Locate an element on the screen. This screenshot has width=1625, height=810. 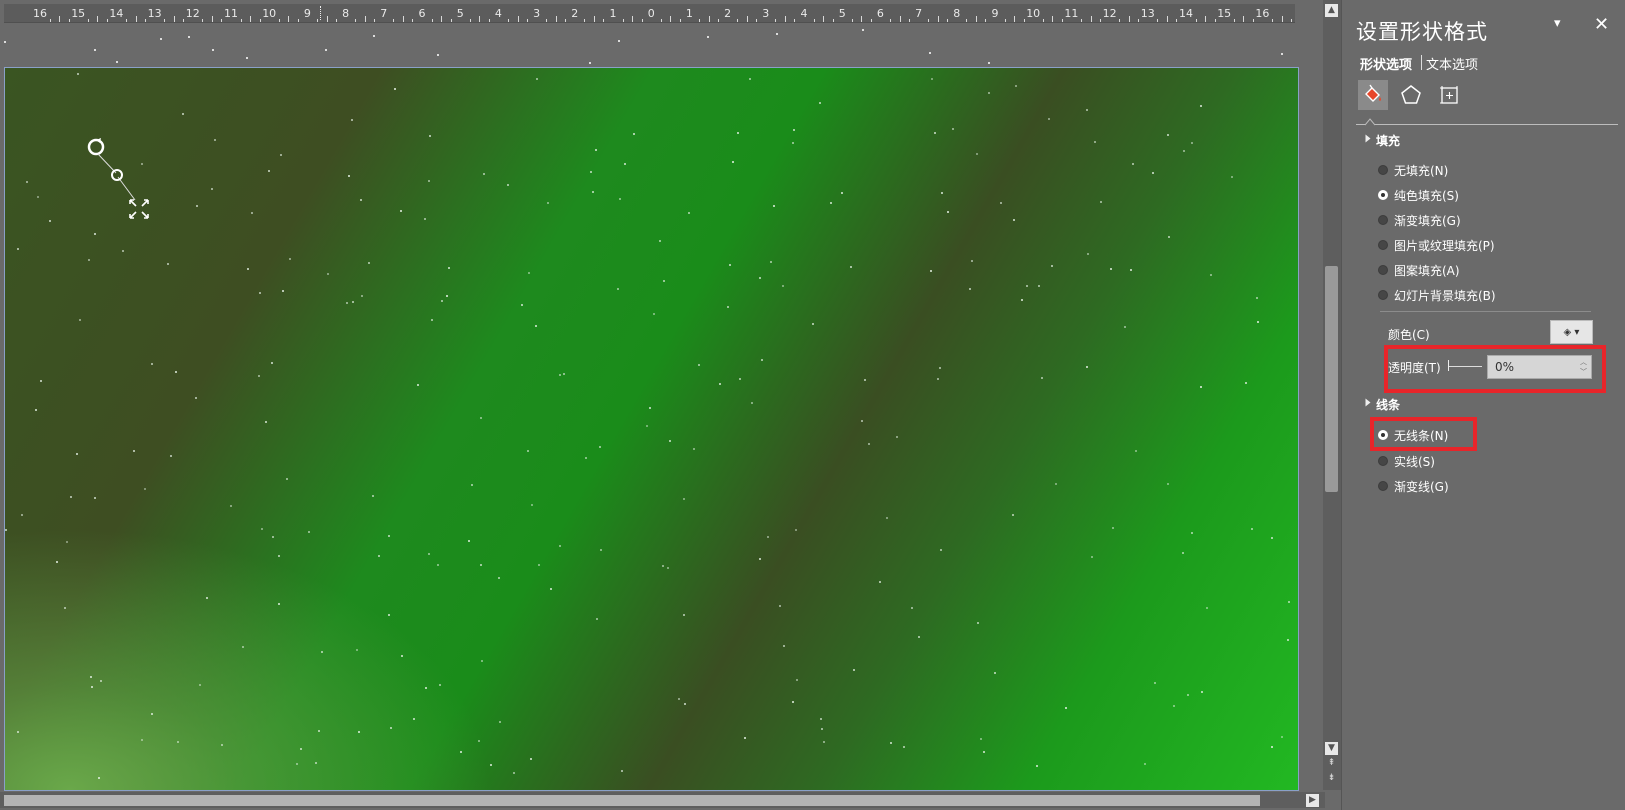
tab-shape-options: 形状选项 is located at coordinates (1386, 63).